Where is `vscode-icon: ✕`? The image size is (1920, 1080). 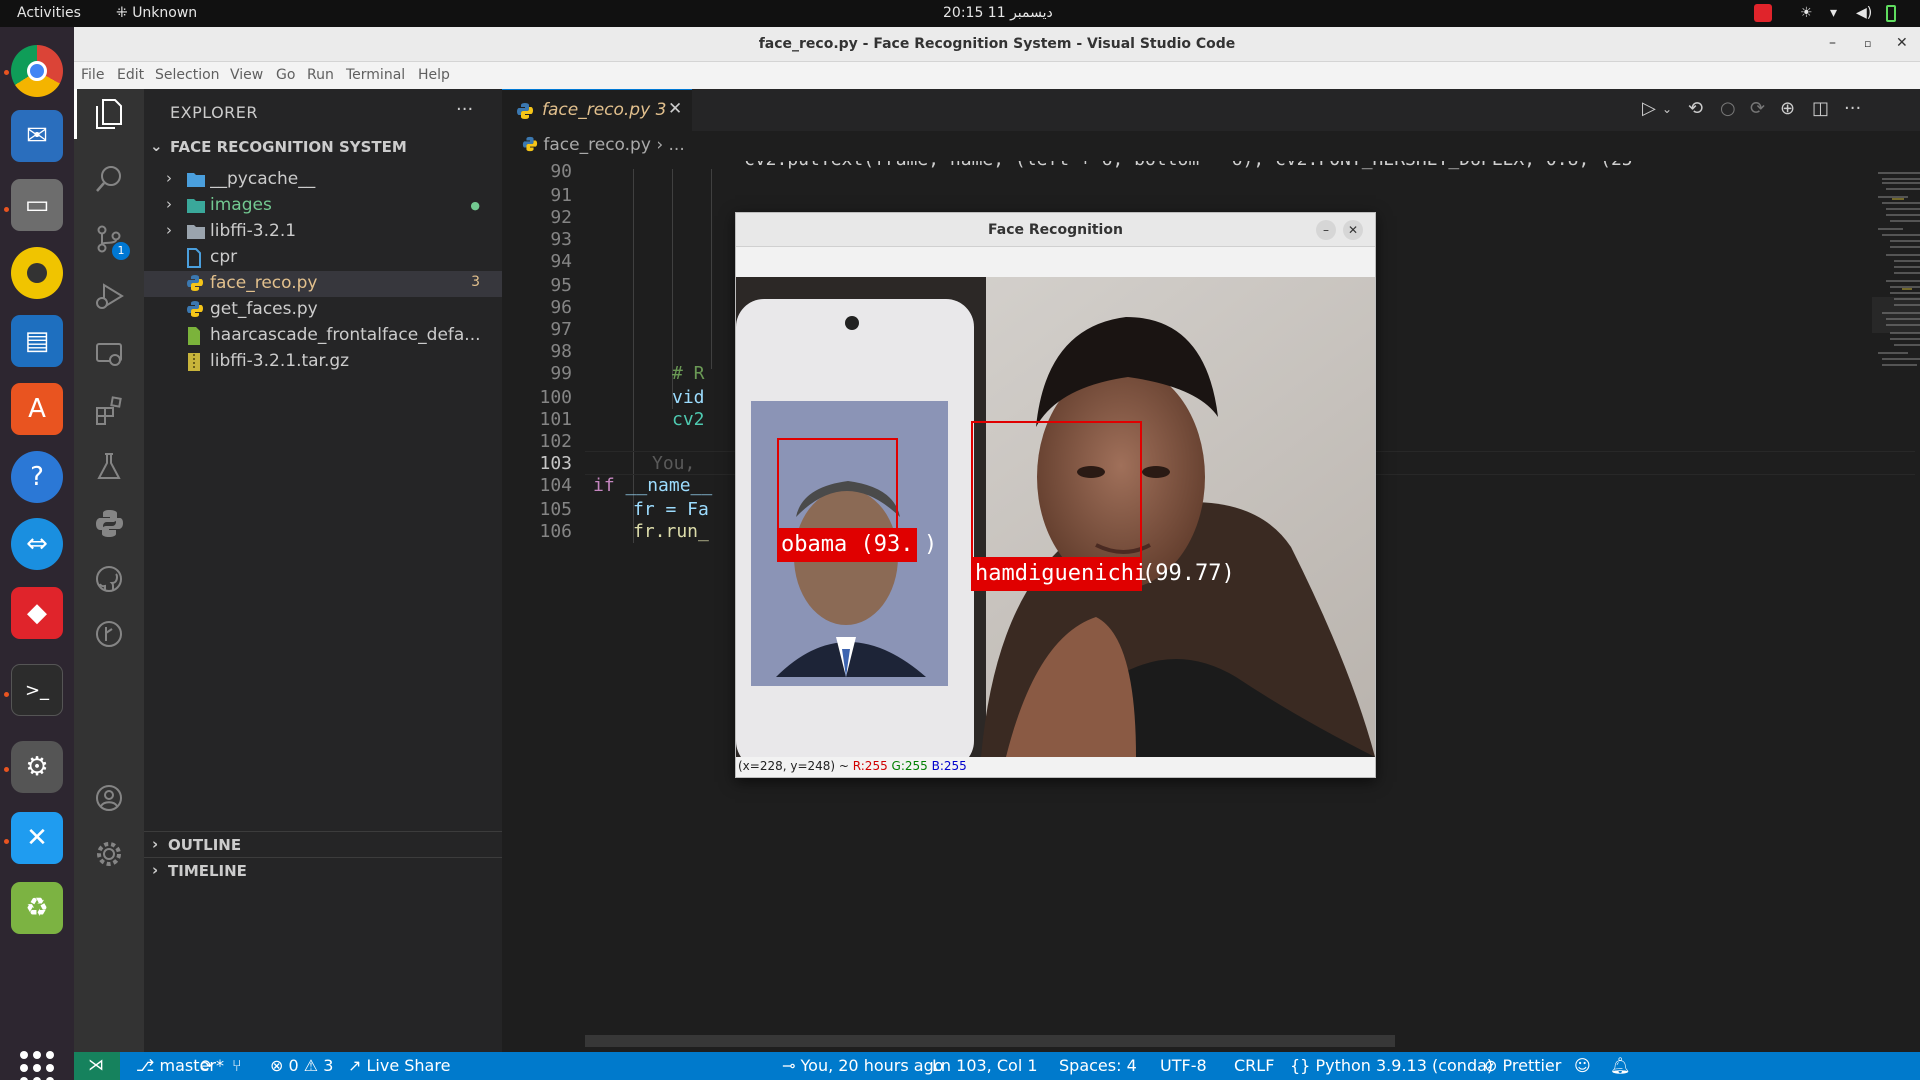 vscode-icon: ✕ is located at coordinates (37, 838).